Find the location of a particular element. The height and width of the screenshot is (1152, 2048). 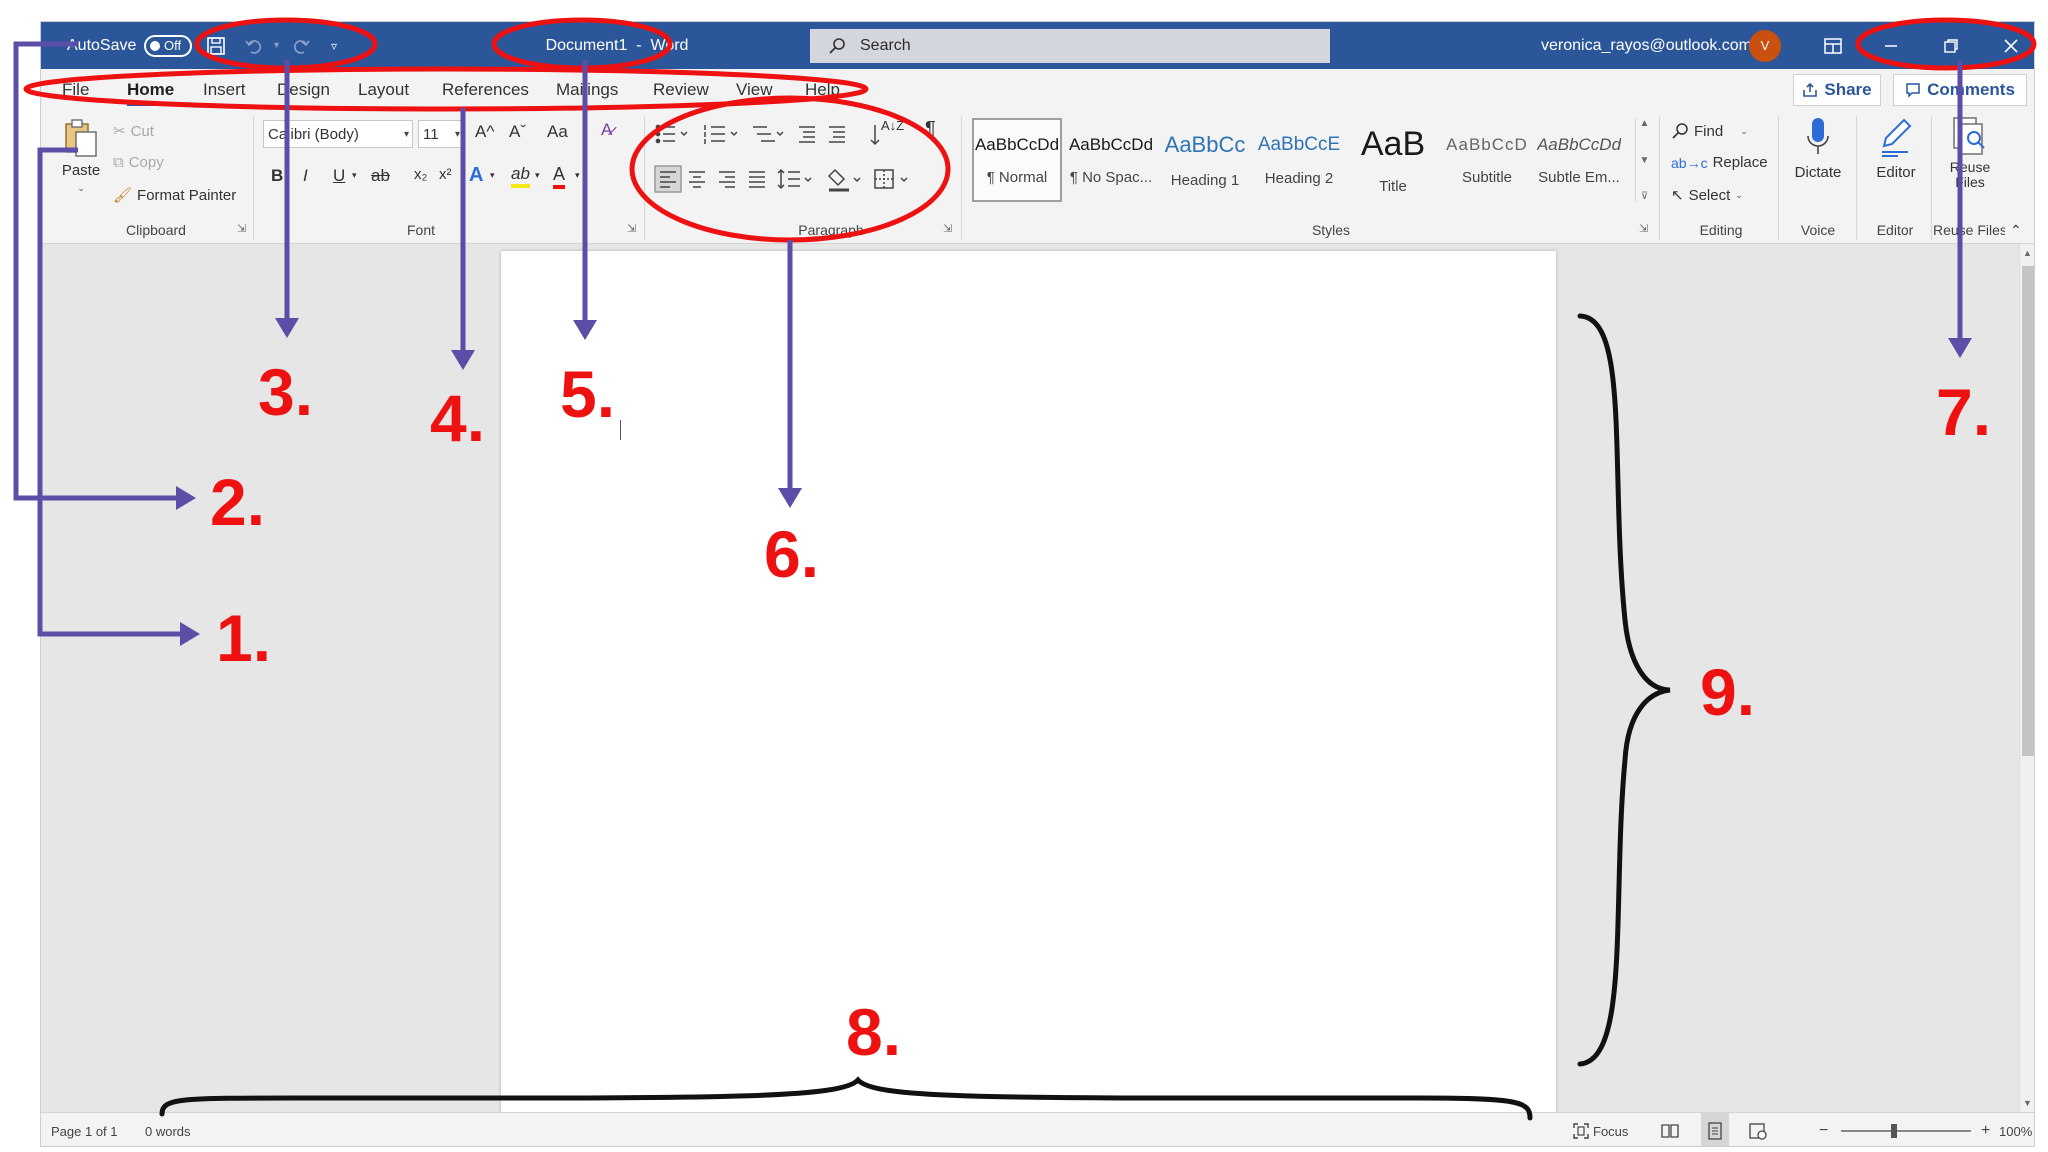

find-label: Find is located at coordinates (1709, 131).